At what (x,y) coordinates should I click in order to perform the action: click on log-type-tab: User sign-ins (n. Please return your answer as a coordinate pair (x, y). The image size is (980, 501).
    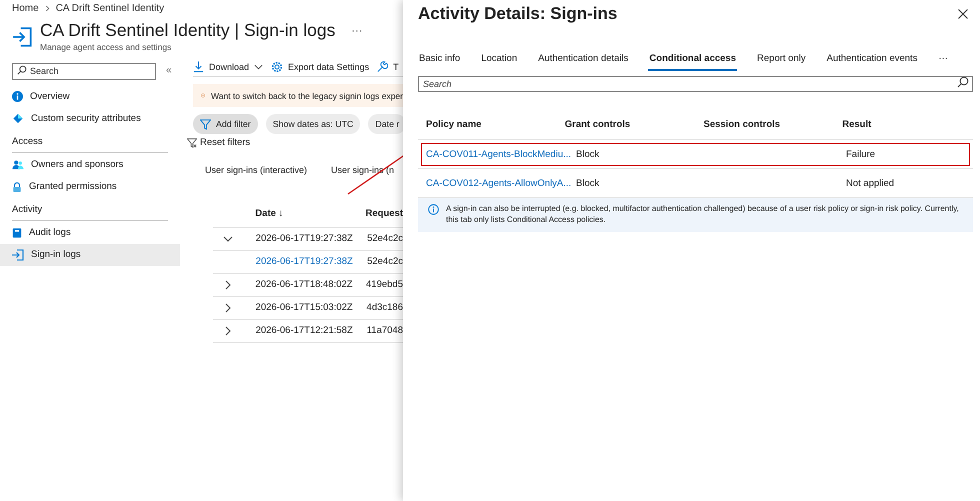
    Looking at the image, I should click on (362, 169).